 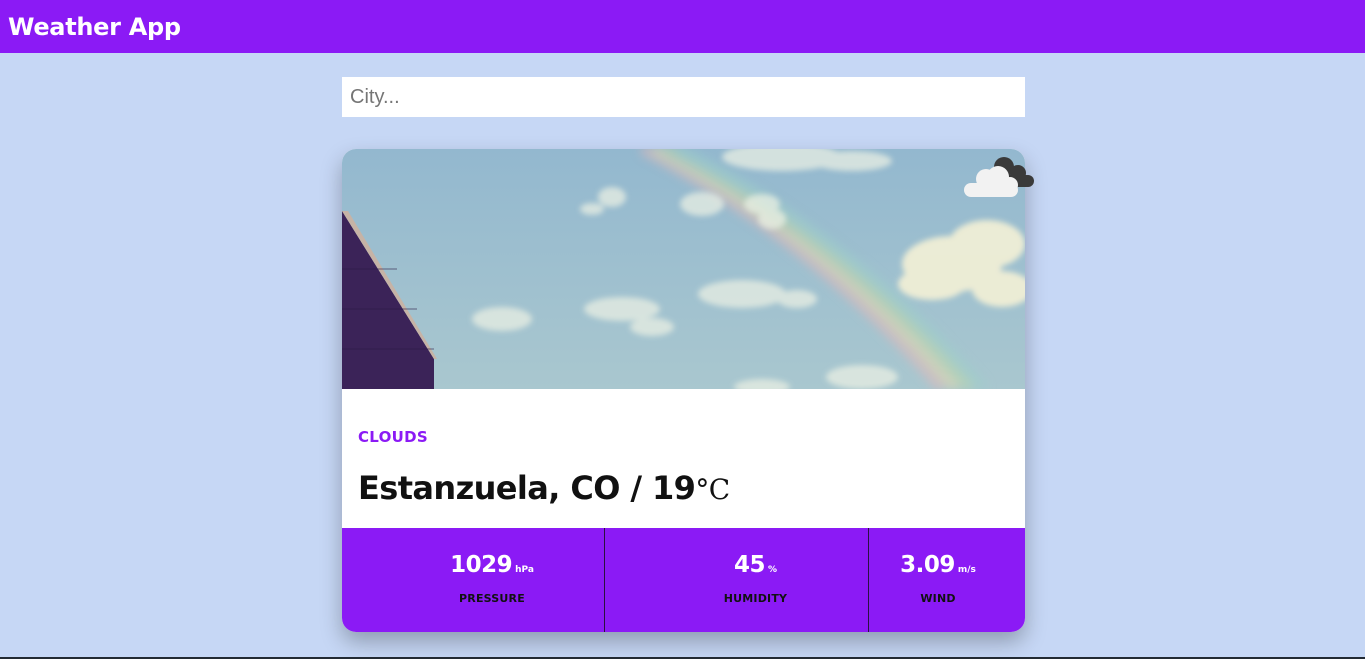 I want to click on city-name: Estanzuela, CO, so click(x=489, y=488).